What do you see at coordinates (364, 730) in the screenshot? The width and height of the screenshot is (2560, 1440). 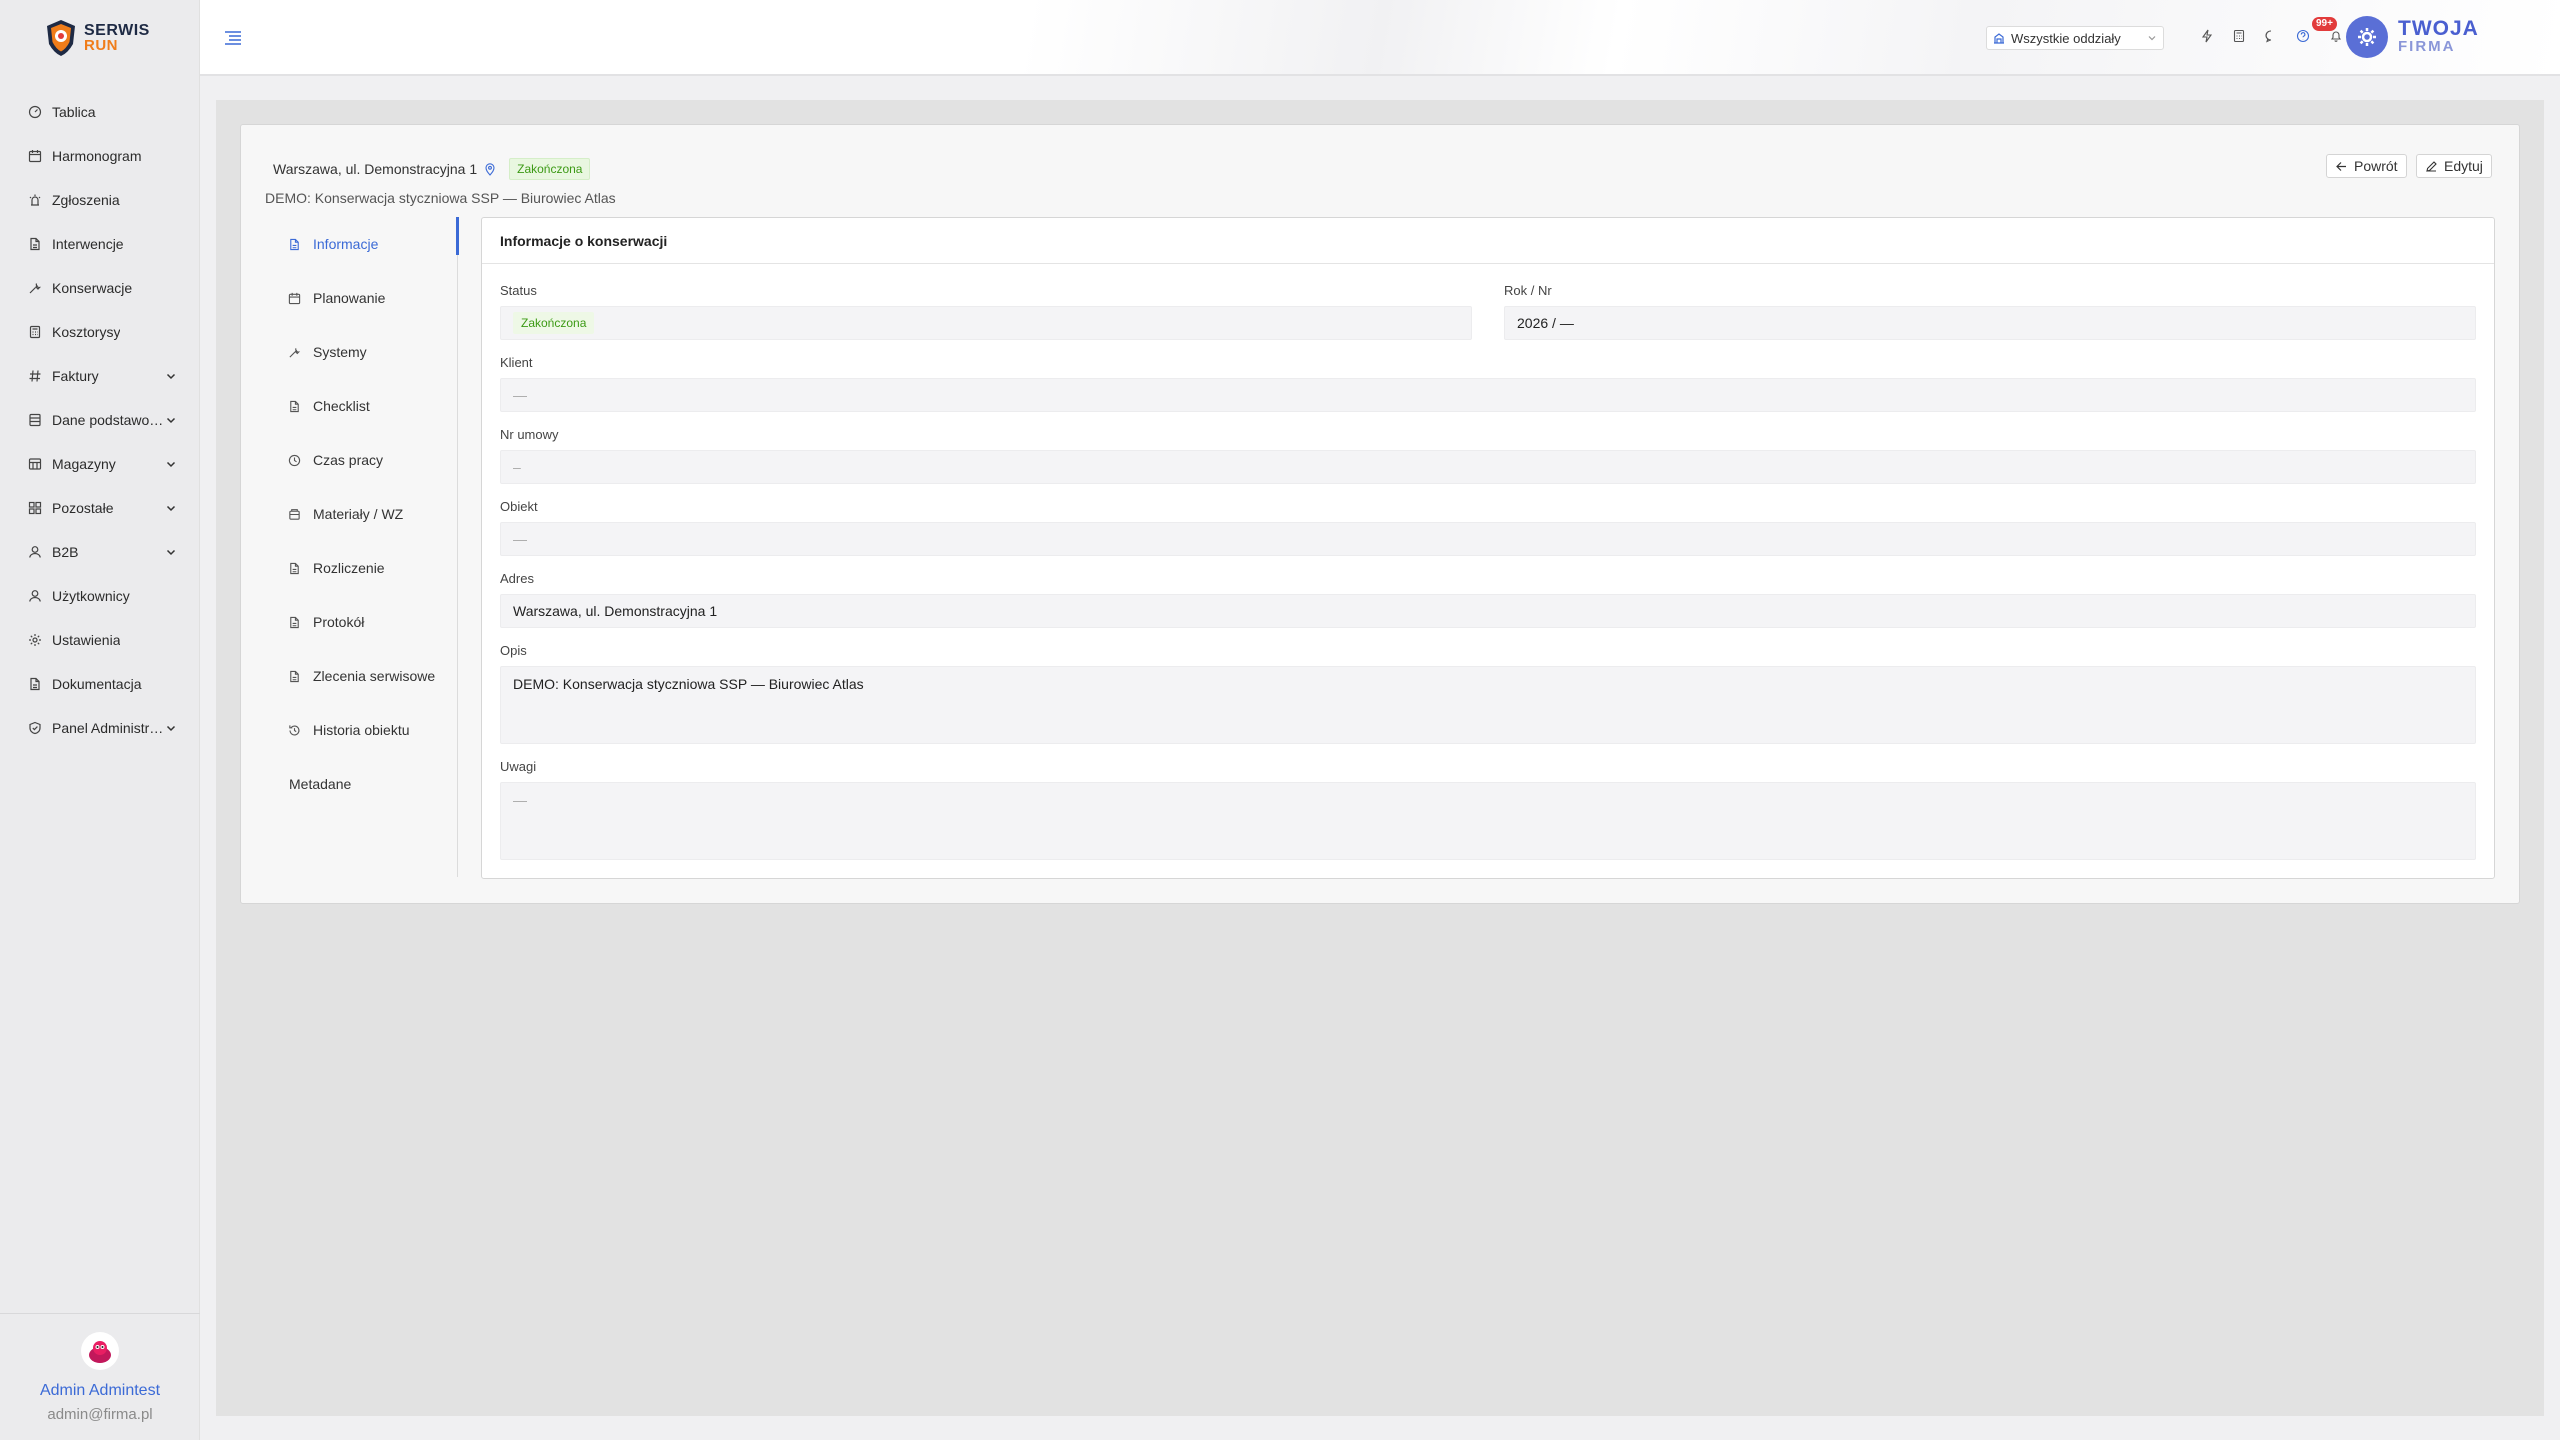 I see `tab-historia-obiektu: Historia obiektu` at bounding box center [364, 730].